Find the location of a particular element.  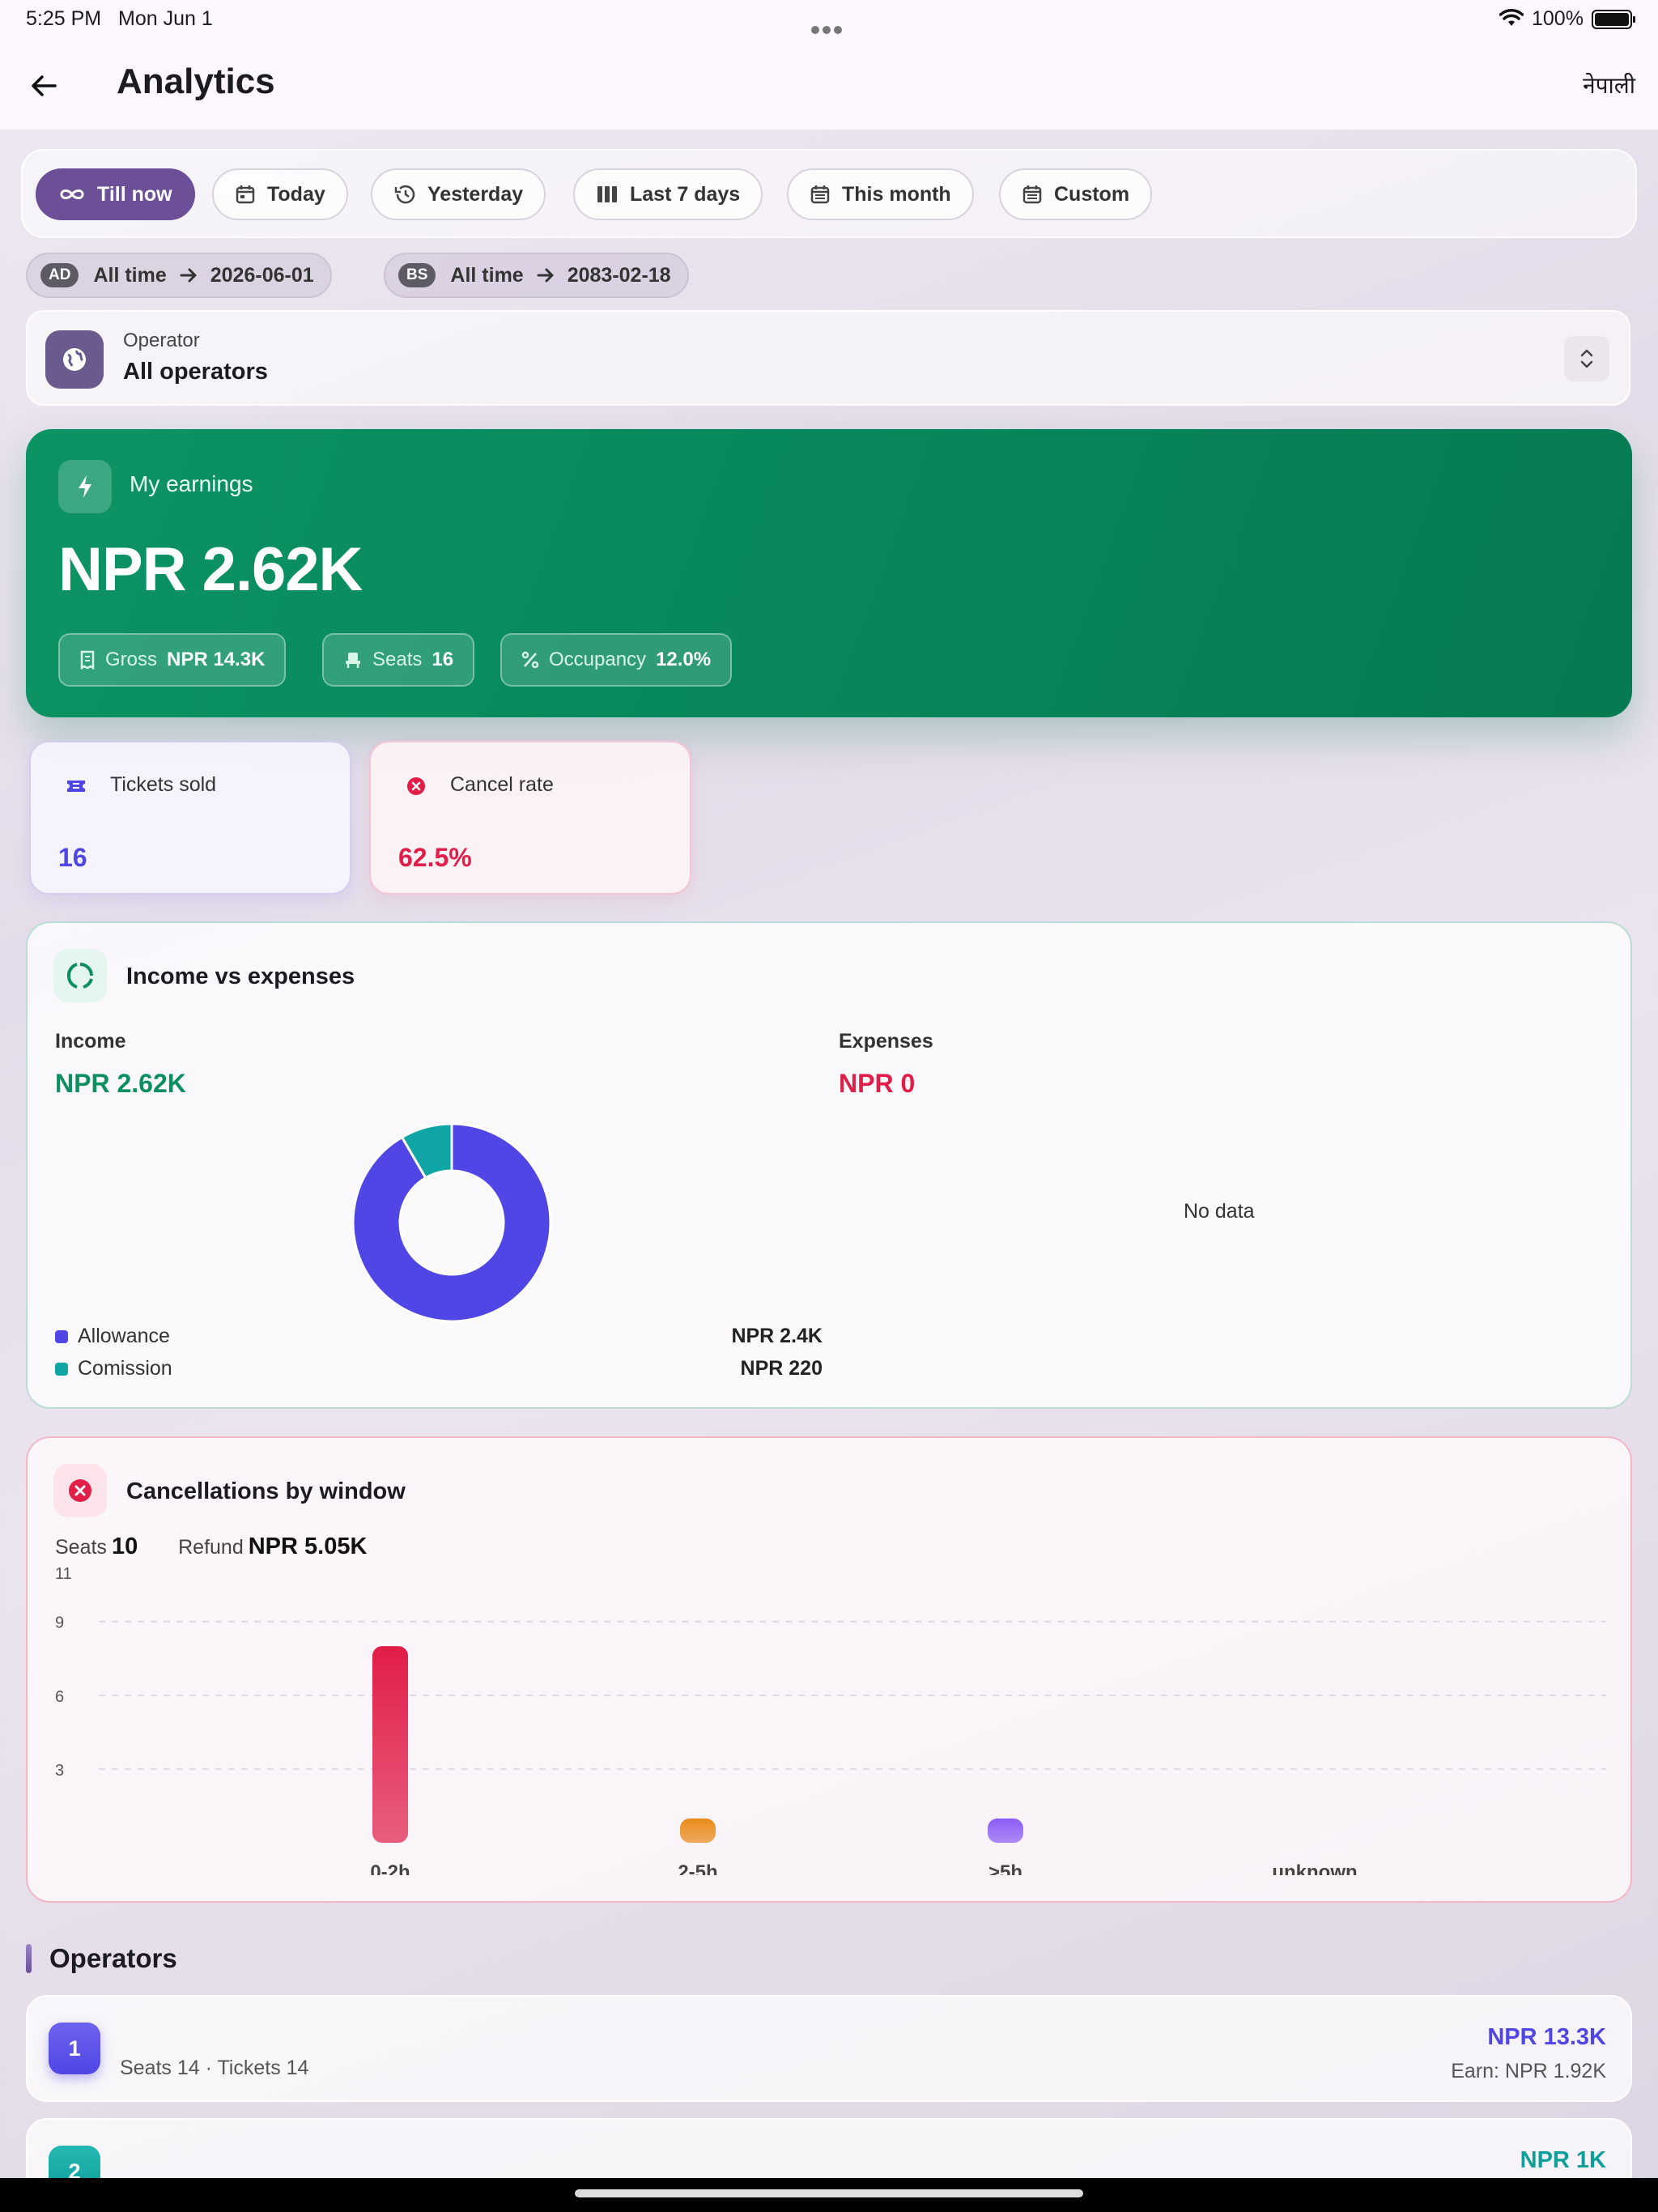

wifi-icon is located at coordinates (1511, 18).